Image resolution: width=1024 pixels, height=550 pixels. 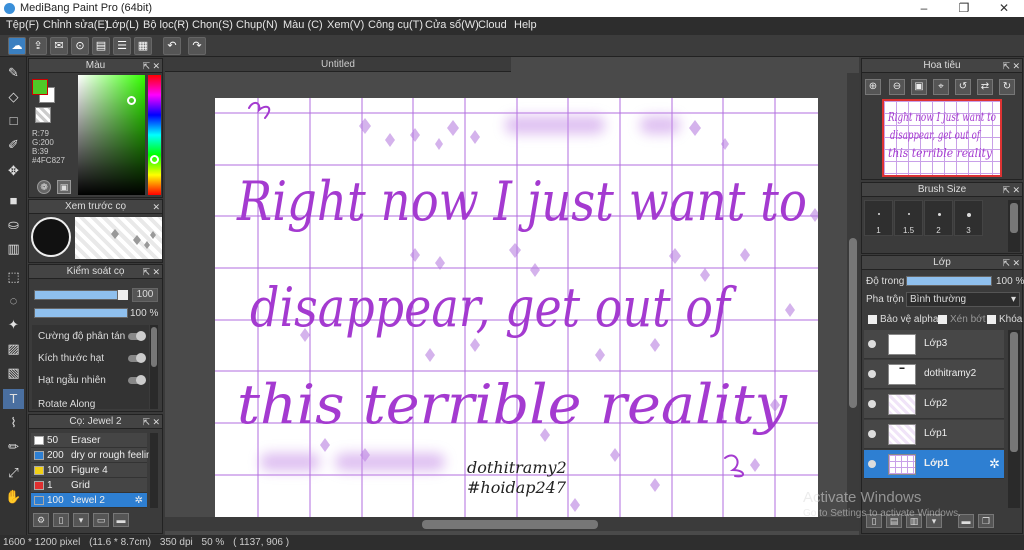 I want to click on redo-button: ↷, so click(x=197, y=46).